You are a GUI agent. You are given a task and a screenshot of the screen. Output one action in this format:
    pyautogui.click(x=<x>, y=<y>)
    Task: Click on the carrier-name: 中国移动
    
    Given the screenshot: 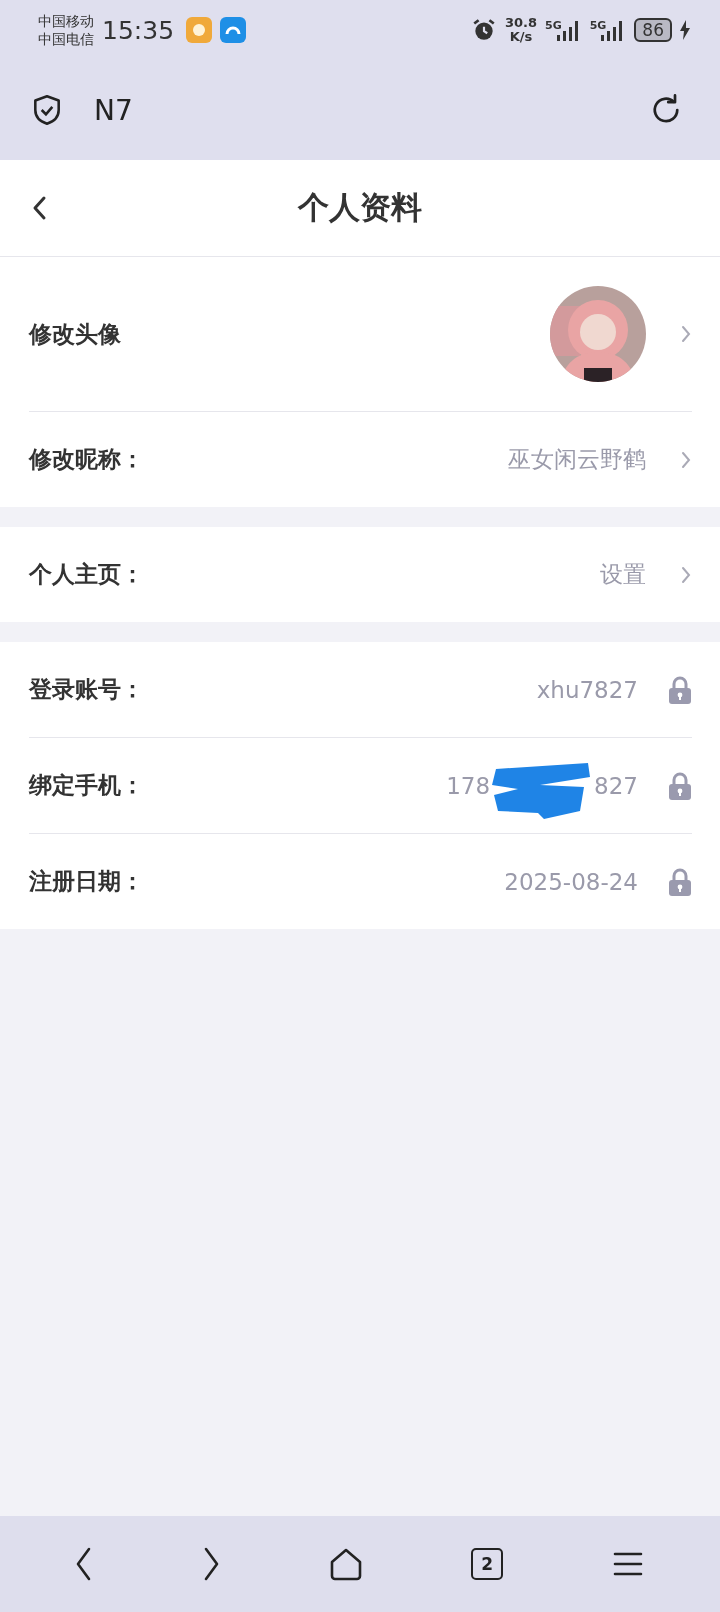 What is the action you would take?
    pyautogui.click(x=66, y=21)
    